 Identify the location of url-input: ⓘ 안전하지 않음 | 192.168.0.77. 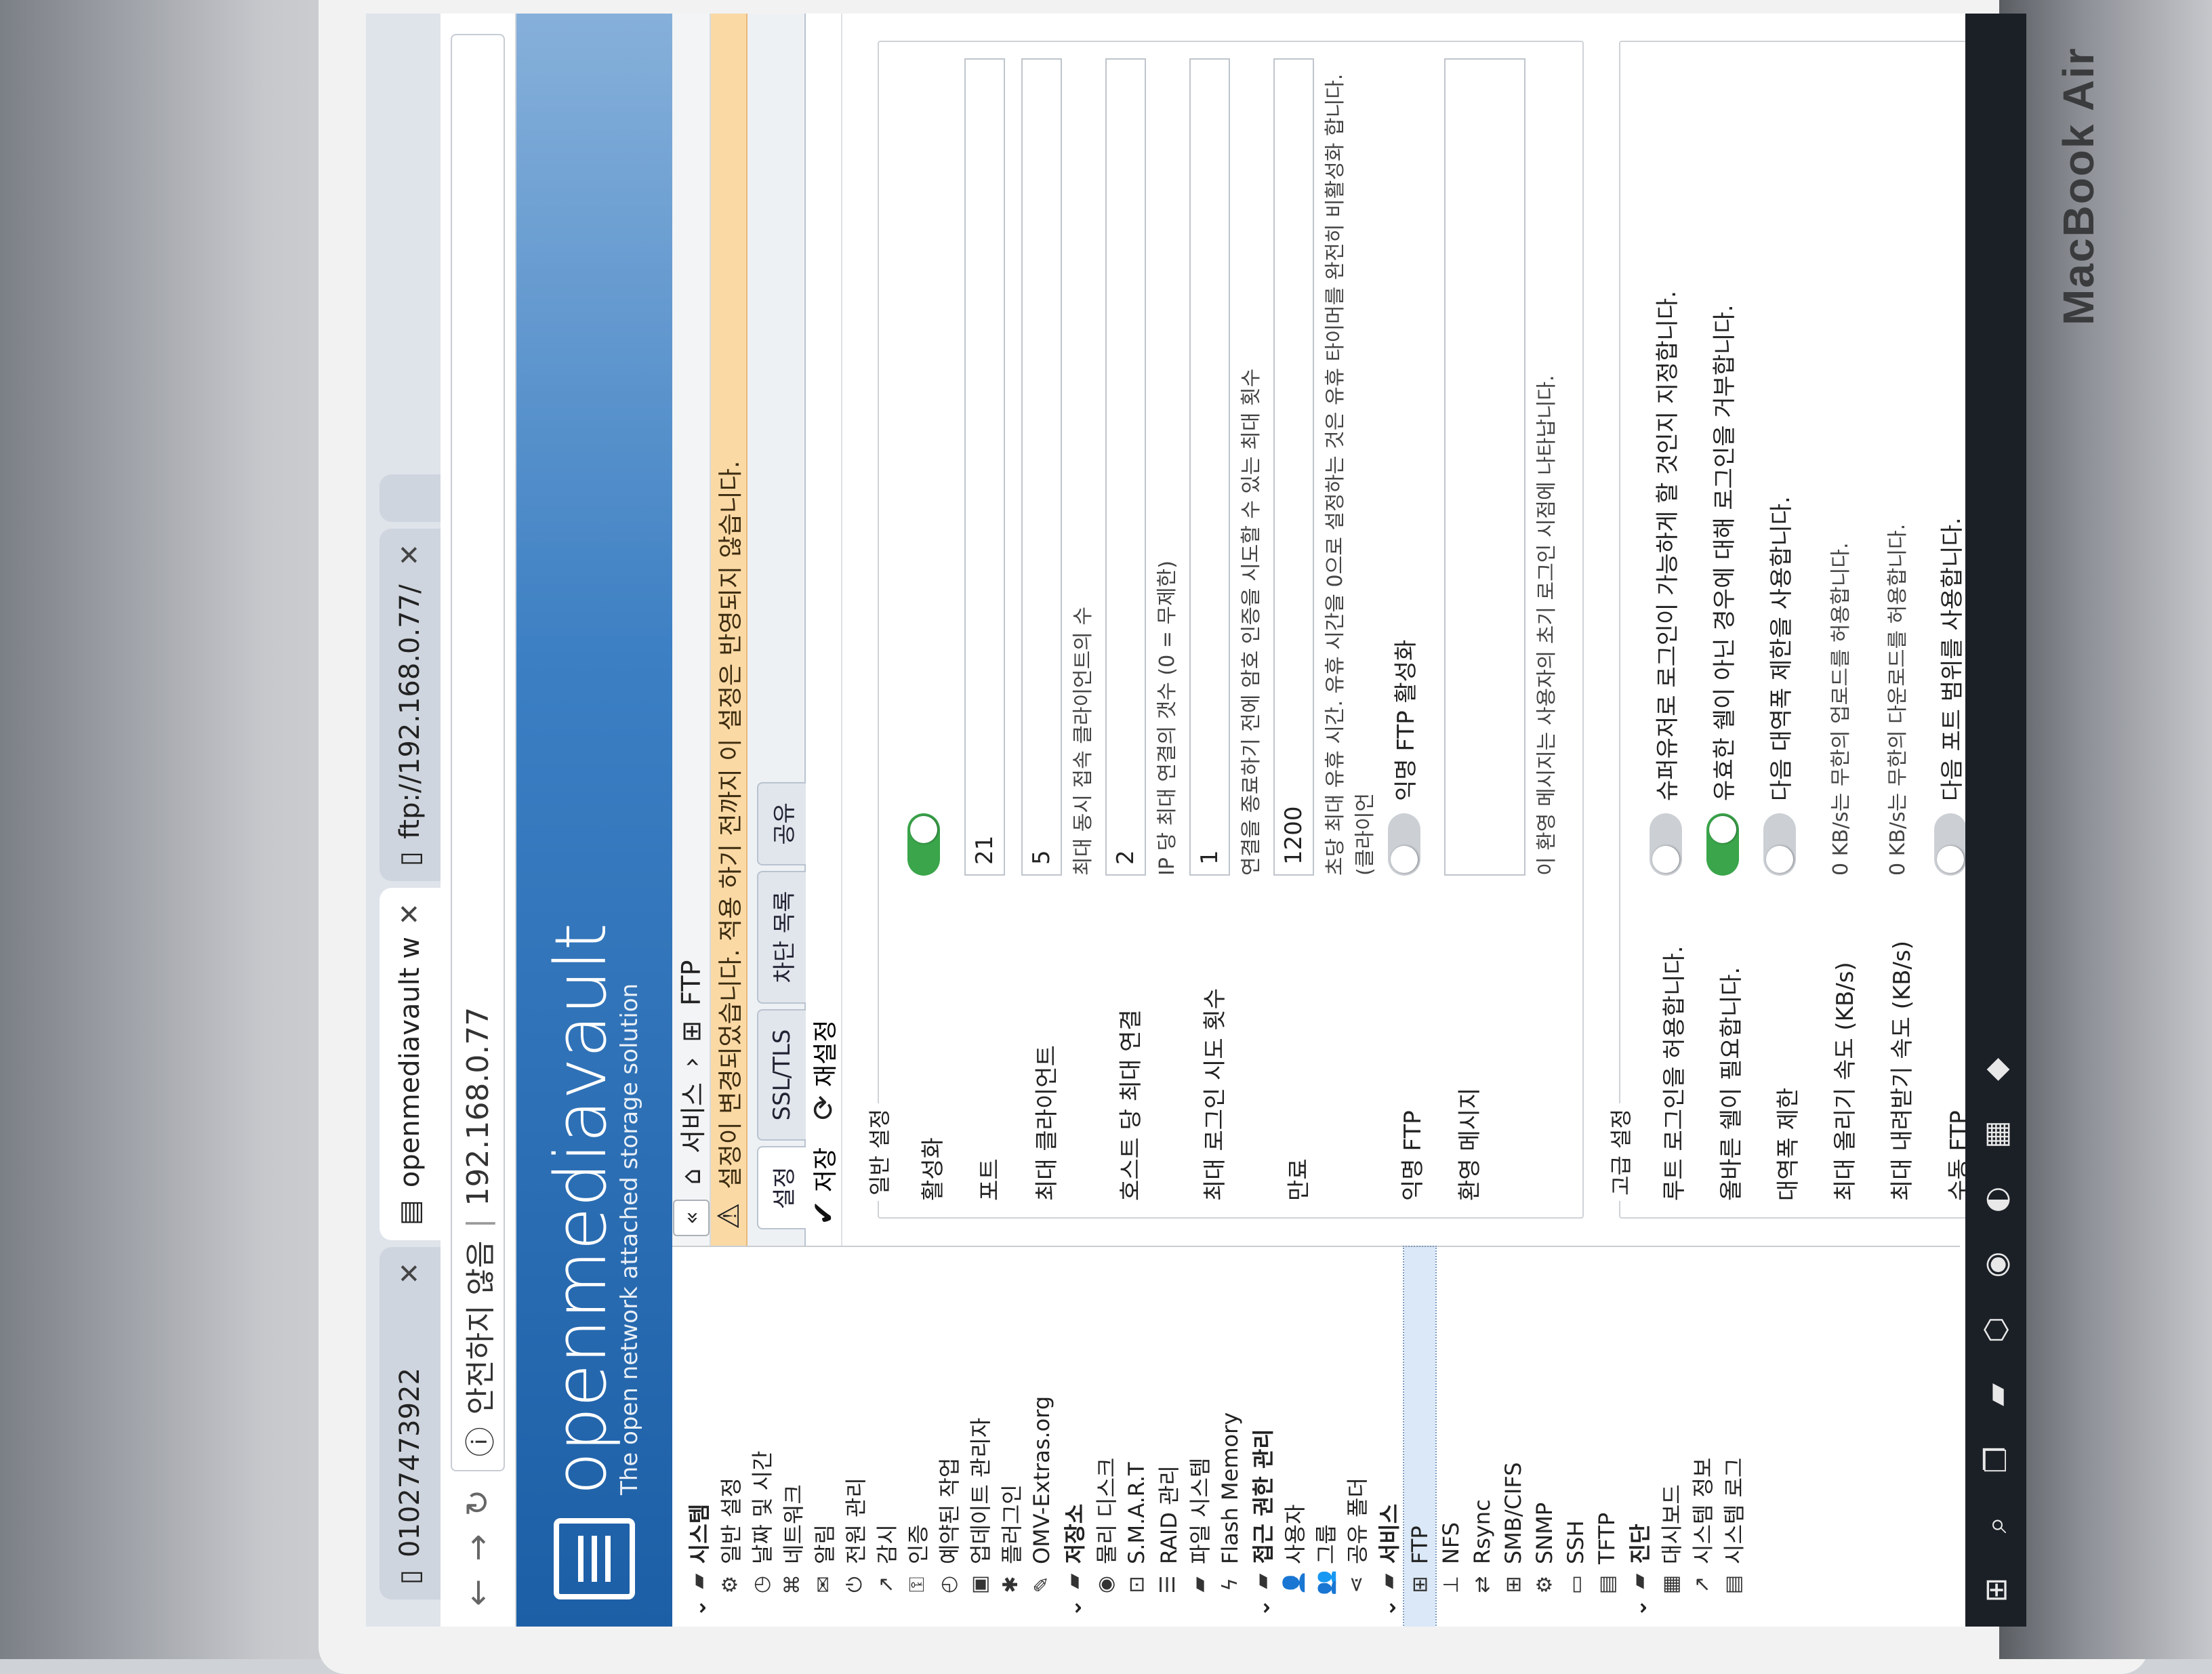
(478, 753).